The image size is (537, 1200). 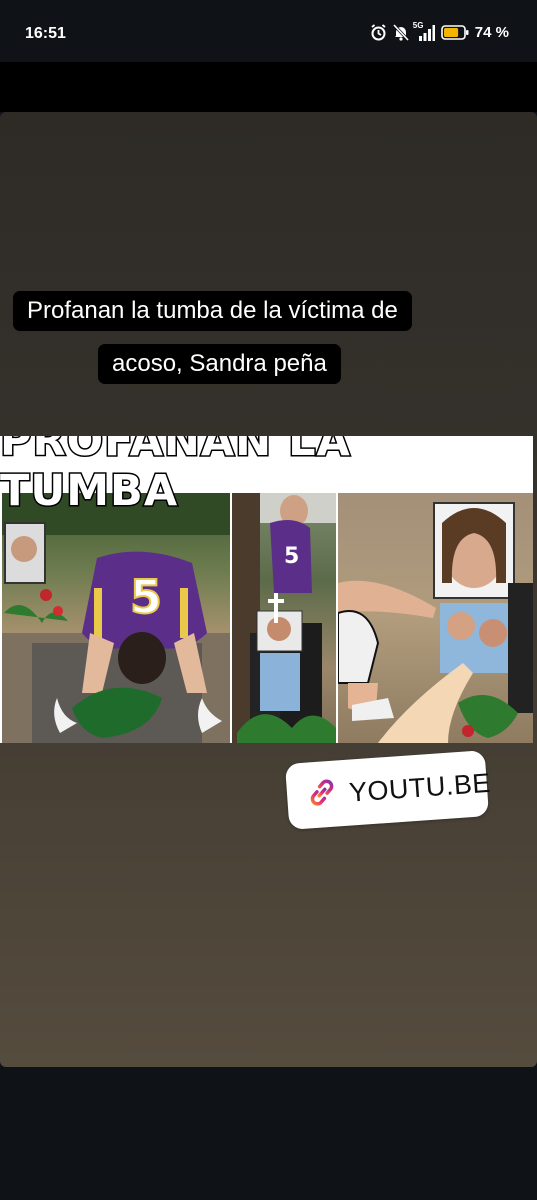 What do you see at coordinates (175, 477) in the screenshot?
I see `thumbnail-title: PROFANAN LA TUMBA` at bounding box center [175, 477].